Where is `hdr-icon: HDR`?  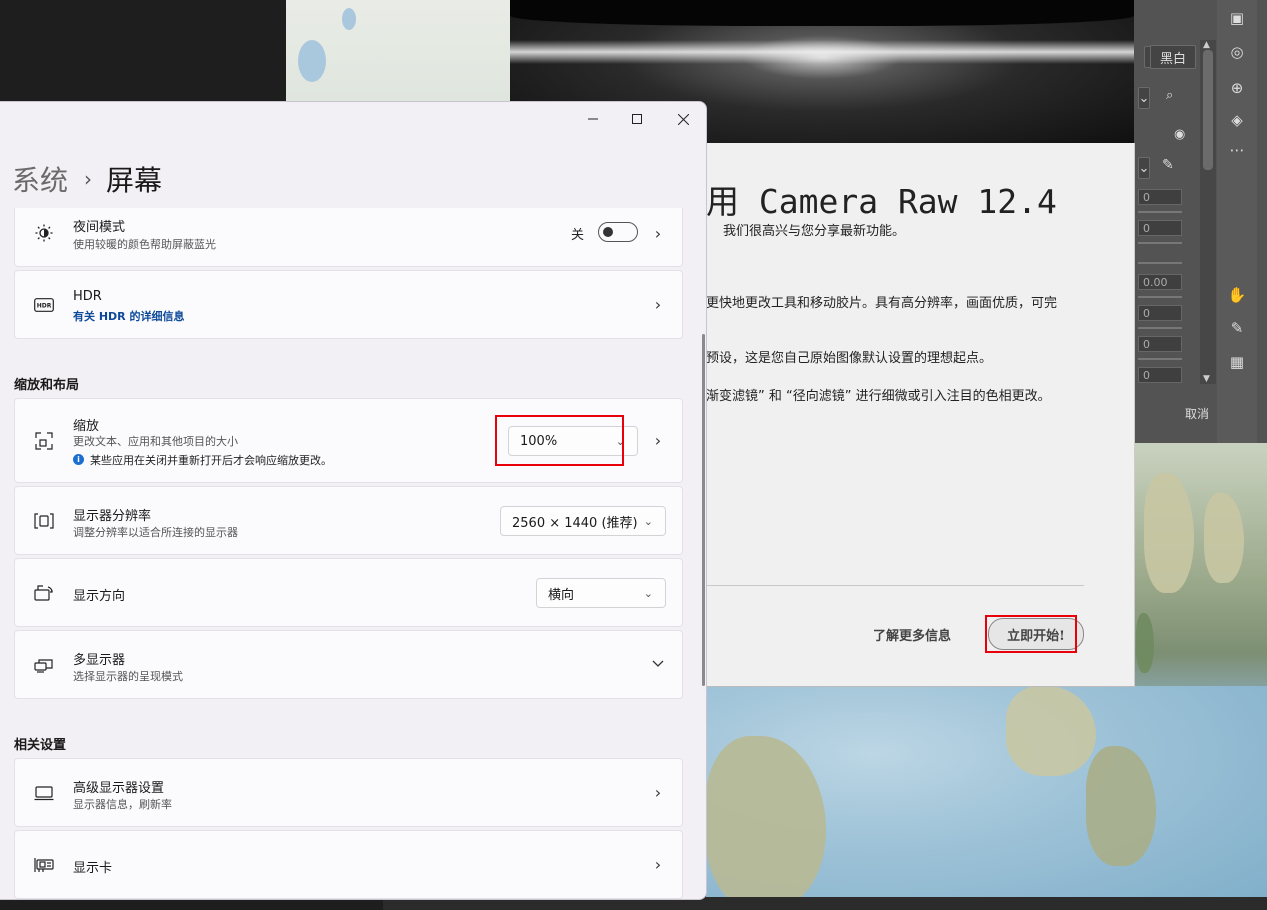
hdr-icon: HDR is located at coordinates (44, 305).